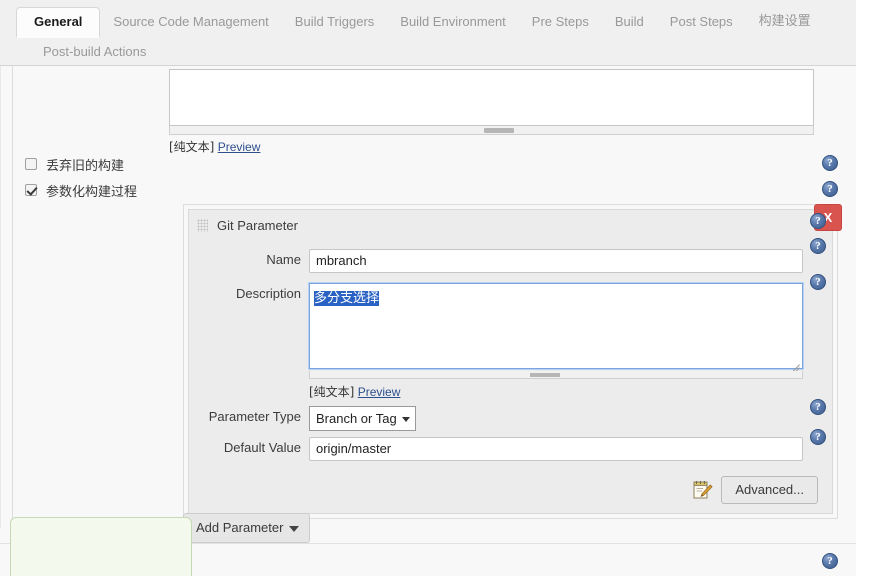 This screenshot has height=576, width=876. I want to click on git-parameter-title: Git Parameter, so click(257, 225).